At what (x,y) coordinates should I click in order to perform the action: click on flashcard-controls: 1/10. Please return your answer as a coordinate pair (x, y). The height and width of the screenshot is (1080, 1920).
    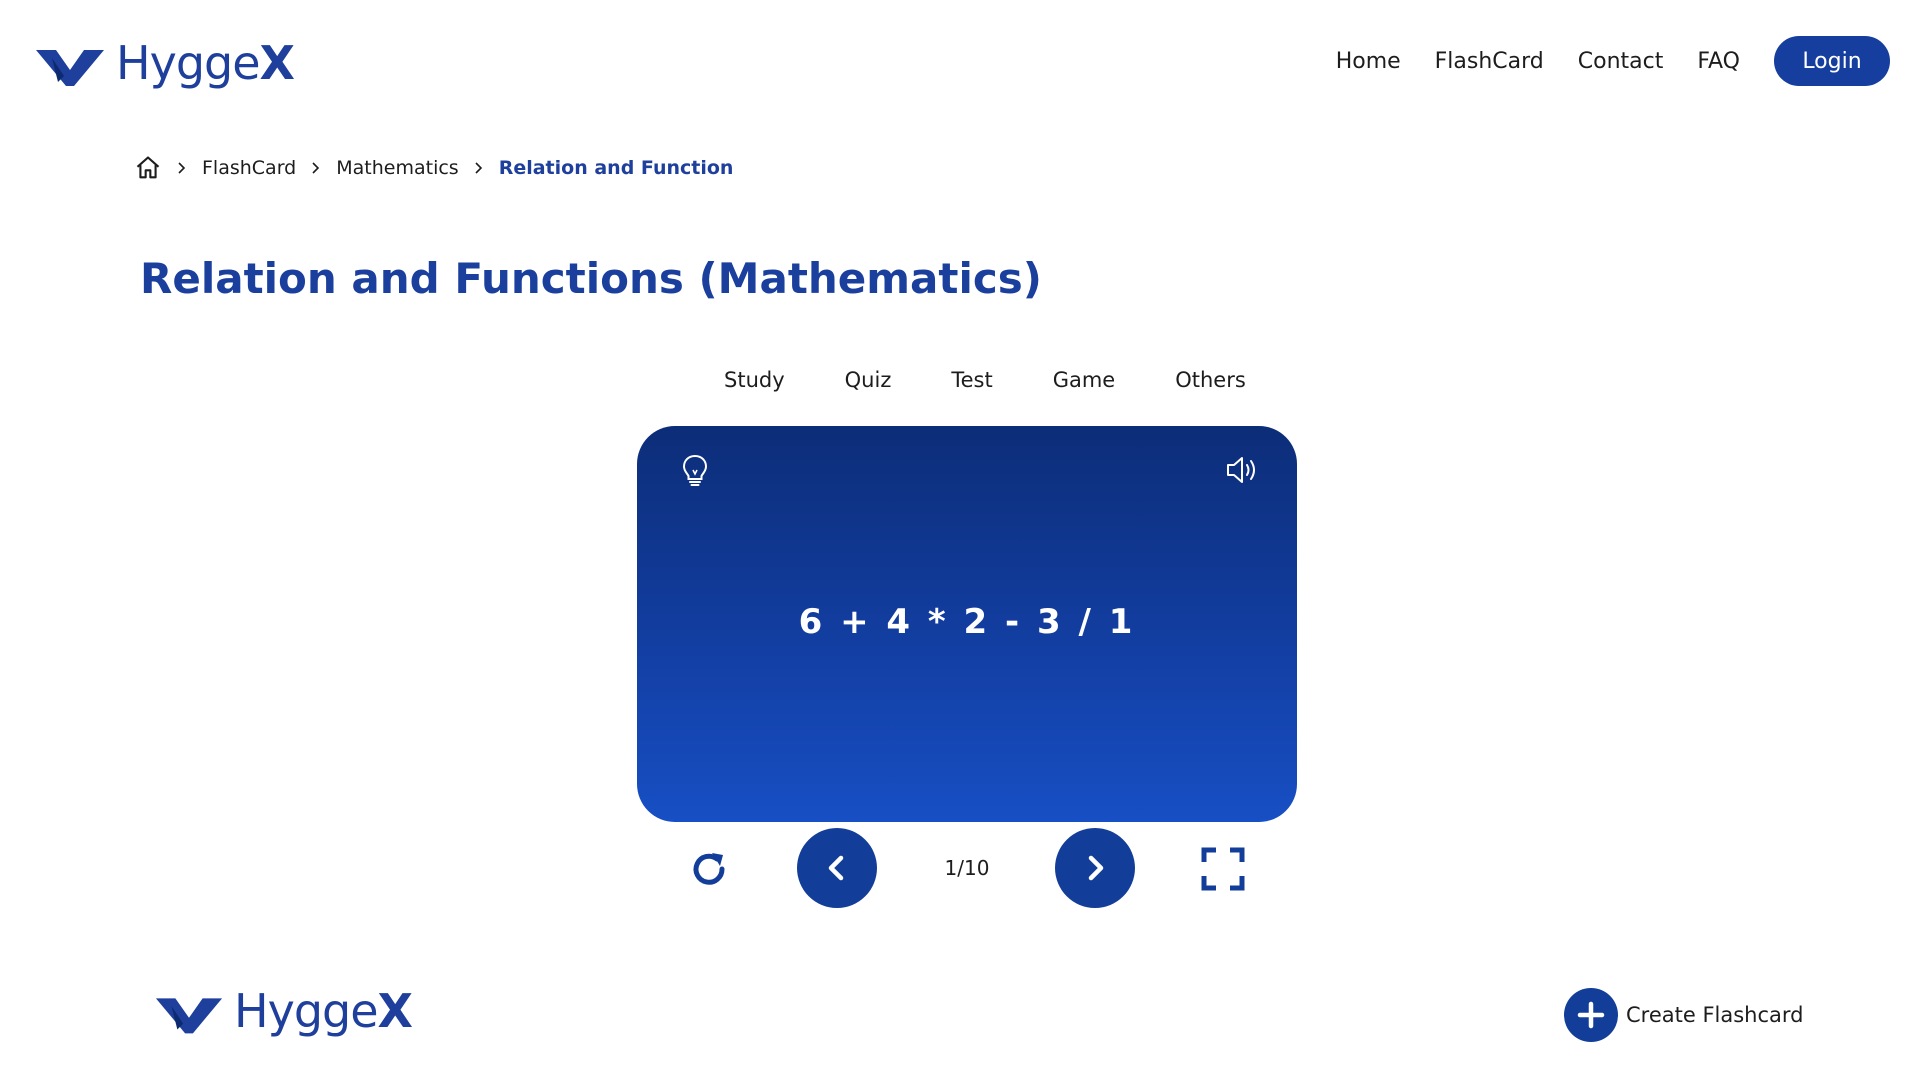
    Looking at the image, I should click on (960, 868).